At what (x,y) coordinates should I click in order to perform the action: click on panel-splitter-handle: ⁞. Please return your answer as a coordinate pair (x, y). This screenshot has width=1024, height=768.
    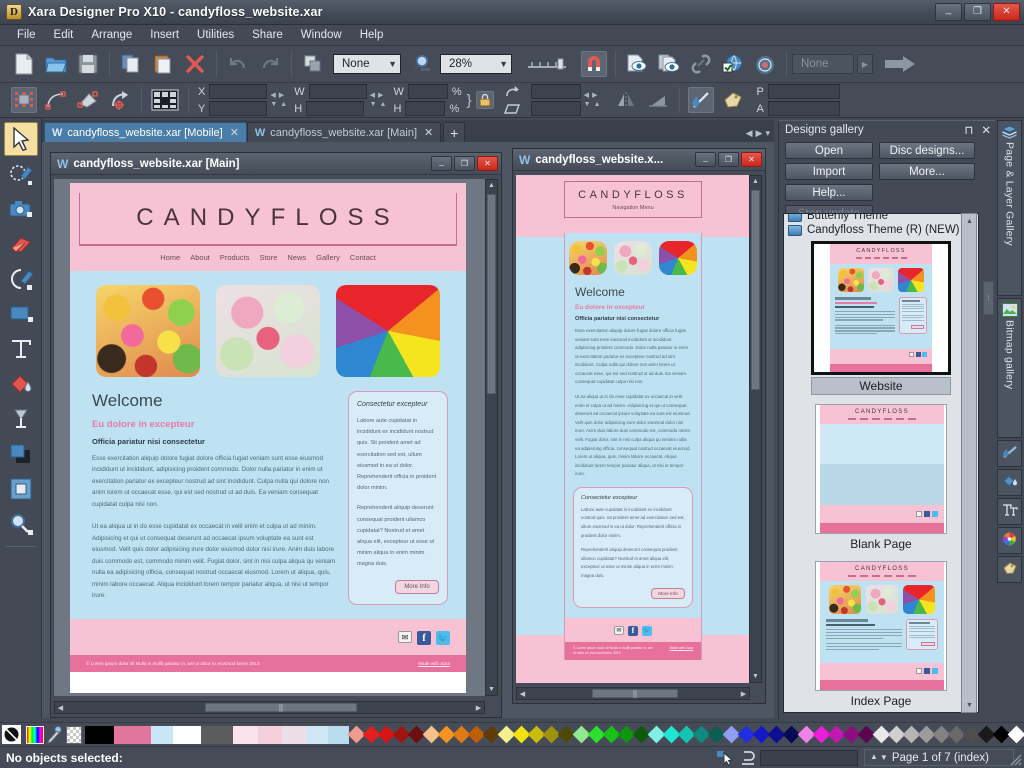
    Looking at the image, I should click on (988, 298).